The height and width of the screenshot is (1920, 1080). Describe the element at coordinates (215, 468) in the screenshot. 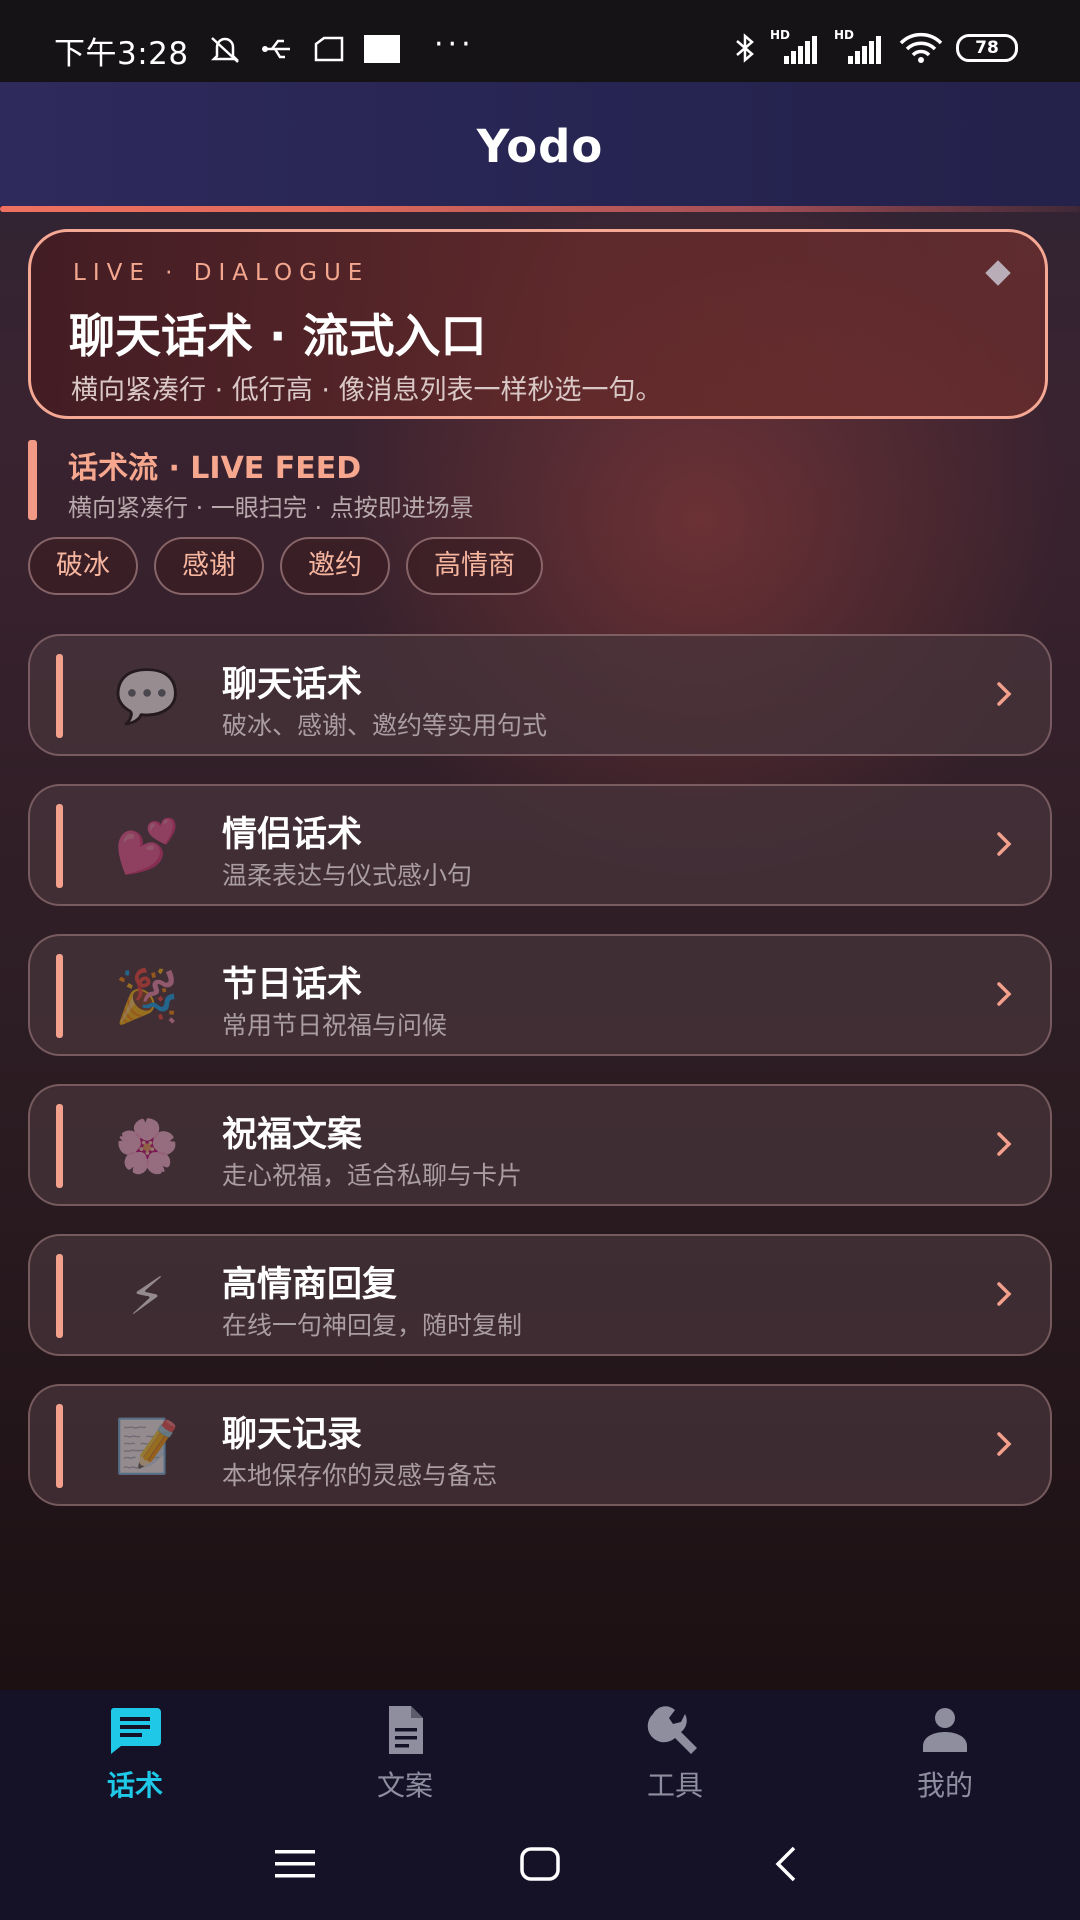

I see `section-title: 话术流 · LIVE FEED` at that location.